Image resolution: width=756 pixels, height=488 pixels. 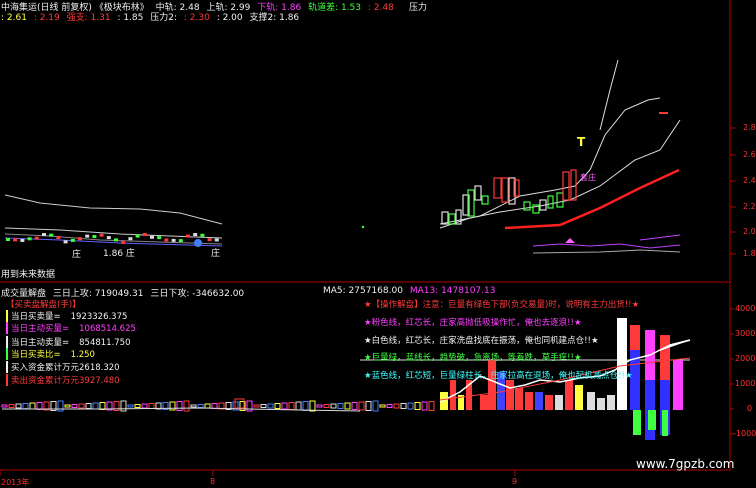 What do you see at coordinates (198, 243) in the screenshot?
I see `marker-dot` at bounding box center [198, 243].